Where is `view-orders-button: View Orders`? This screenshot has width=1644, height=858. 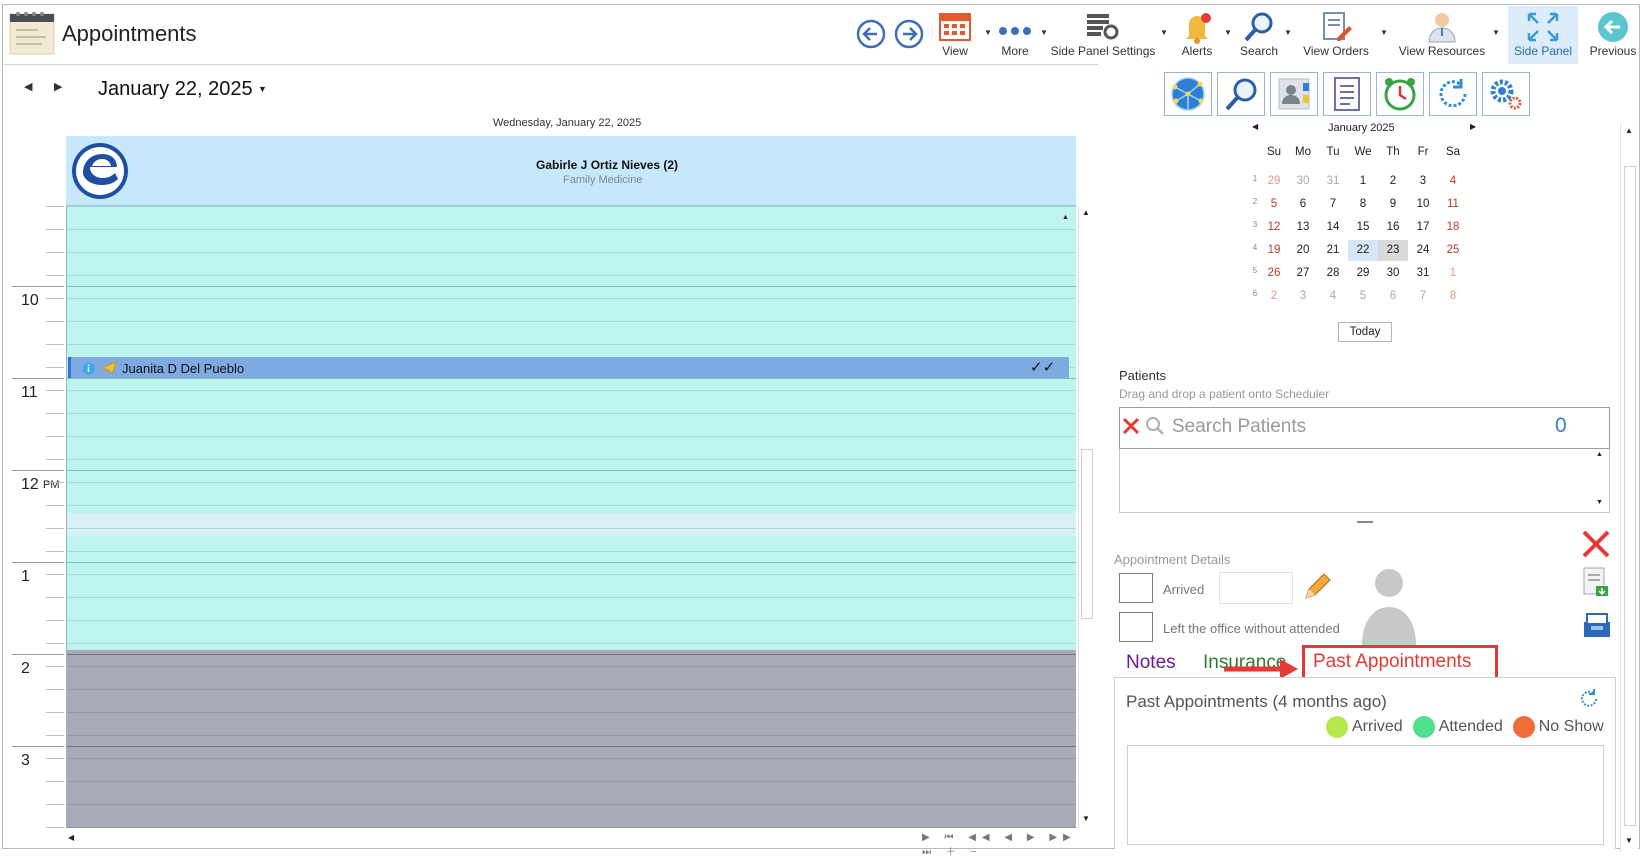
view-orders-button: View Orders is located at coordinates (1336, 34).